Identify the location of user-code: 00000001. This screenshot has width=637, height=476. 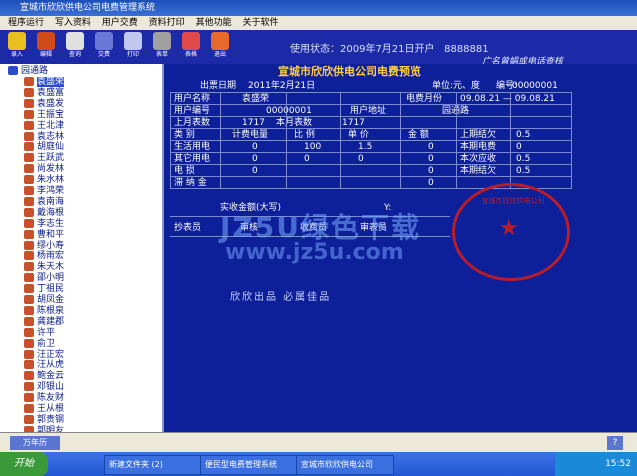
(289, 111).